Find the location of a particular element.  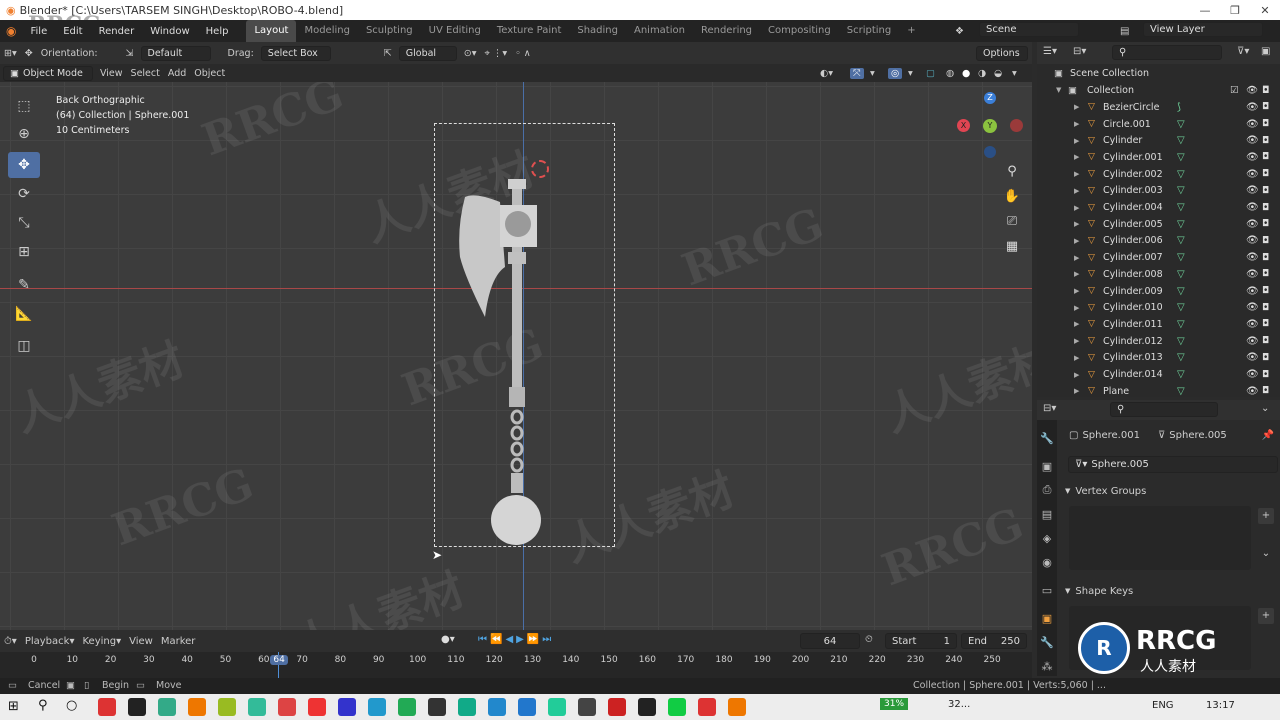

tab-layout: Layout is located at coordinates (271, 31).